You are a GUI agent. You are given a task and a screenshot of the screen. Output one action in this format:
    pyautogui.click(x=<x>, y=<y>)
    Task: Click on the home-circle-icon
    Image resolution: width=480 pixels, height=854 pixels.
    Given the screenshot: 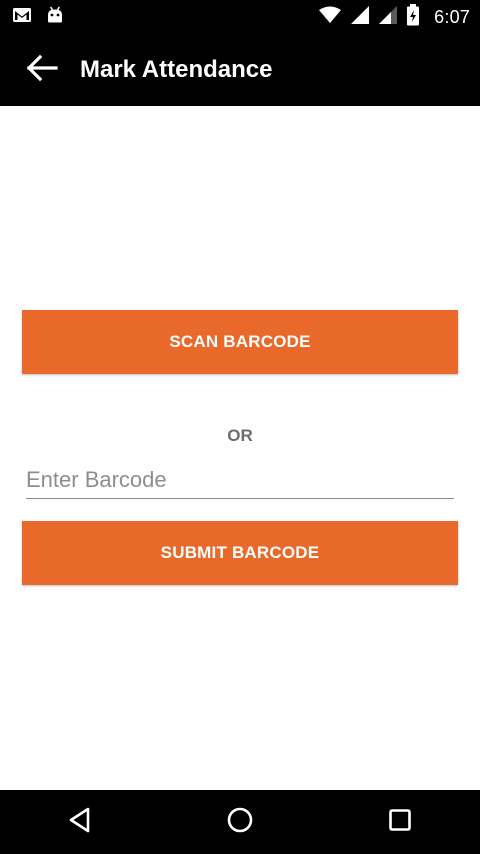 What is the action you would take?
    pyautogui.click(x=240, y=822)
    